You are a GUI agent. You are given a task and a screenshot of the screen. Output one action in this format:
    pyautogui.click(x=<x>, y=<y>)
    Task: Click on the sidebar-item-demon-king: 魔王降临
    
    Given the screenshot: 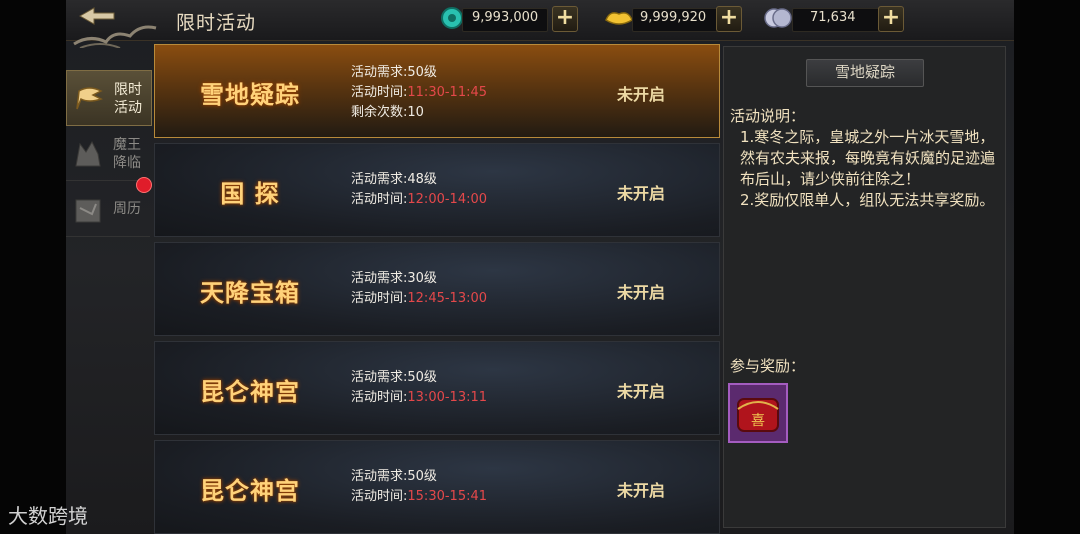 What is the action you would take?
    pyautogui.click(x=108, y=153)
    